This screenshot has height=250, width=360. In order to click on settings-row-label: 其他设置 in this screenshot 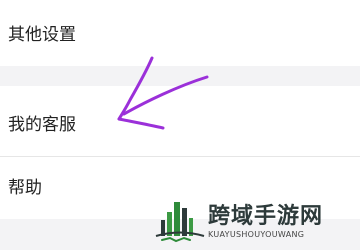, I will do `click(42, 35)`.